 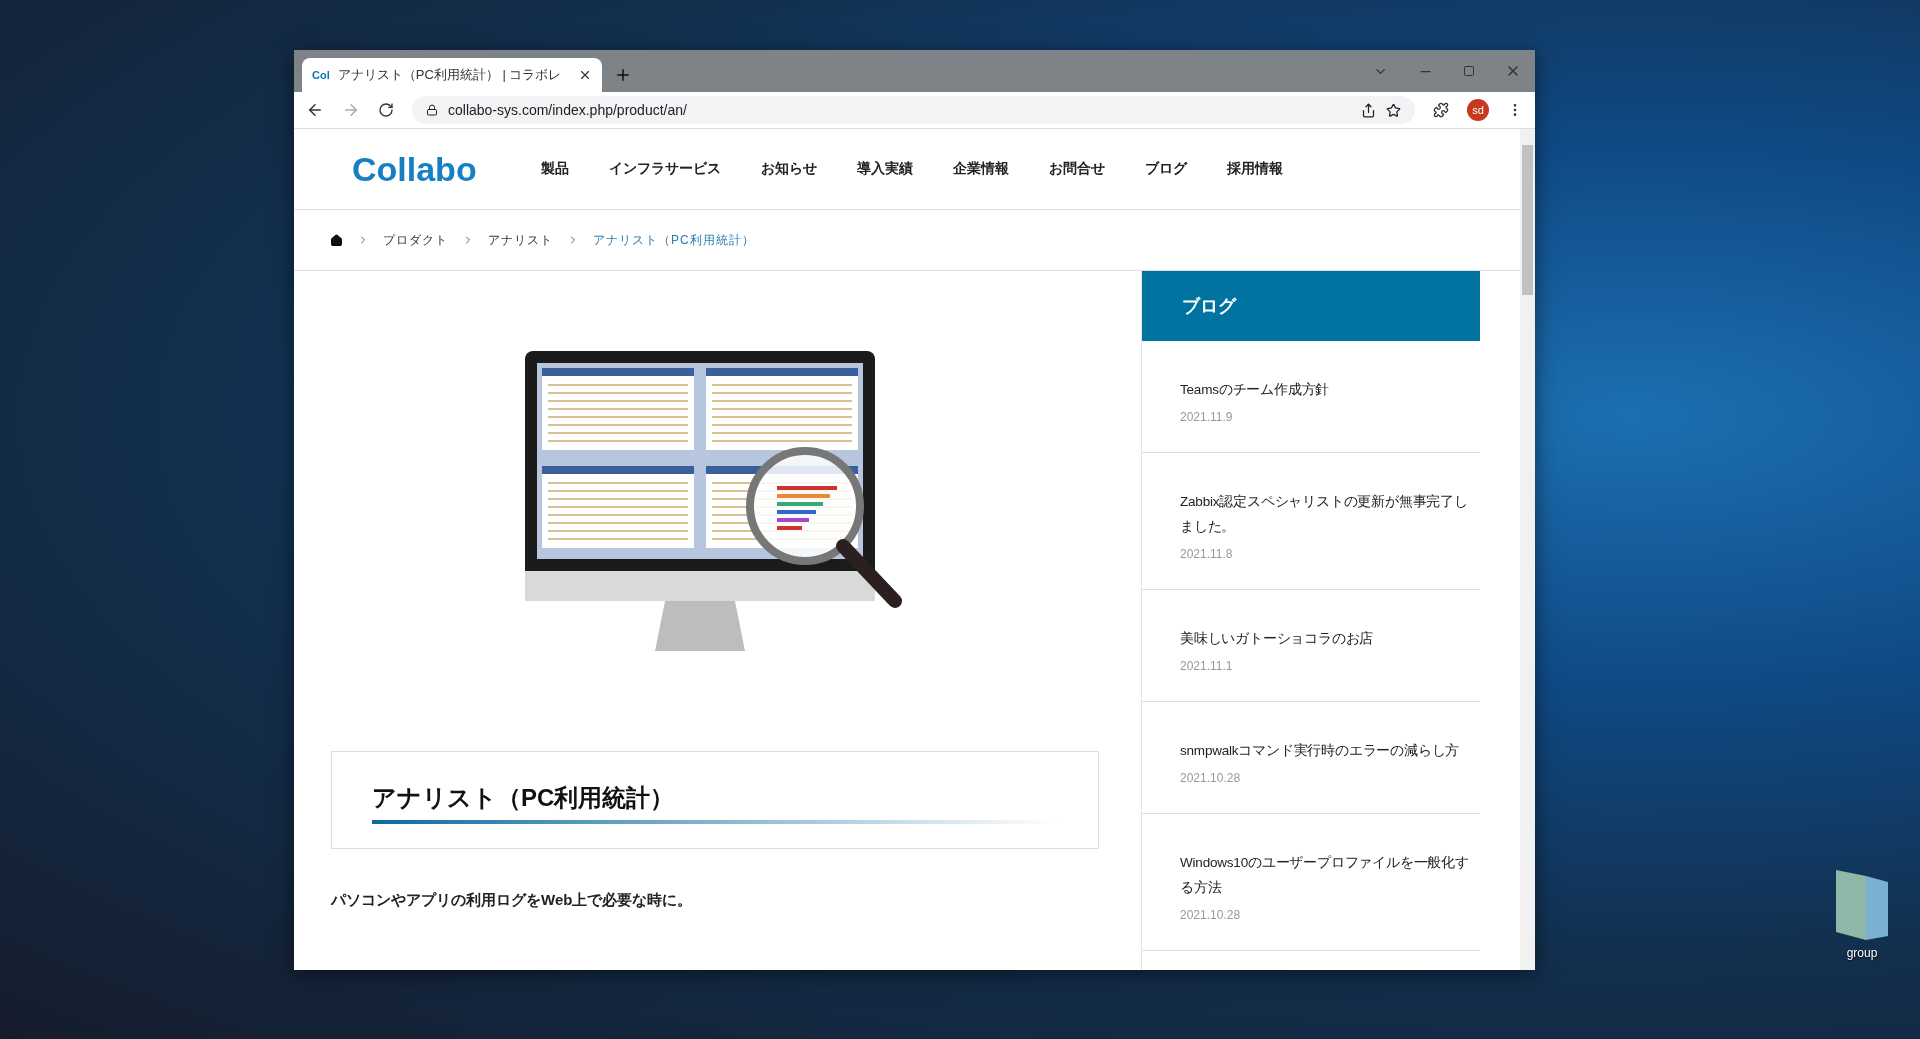 I want to click on scrollbar, so click(x=1527, y=549).